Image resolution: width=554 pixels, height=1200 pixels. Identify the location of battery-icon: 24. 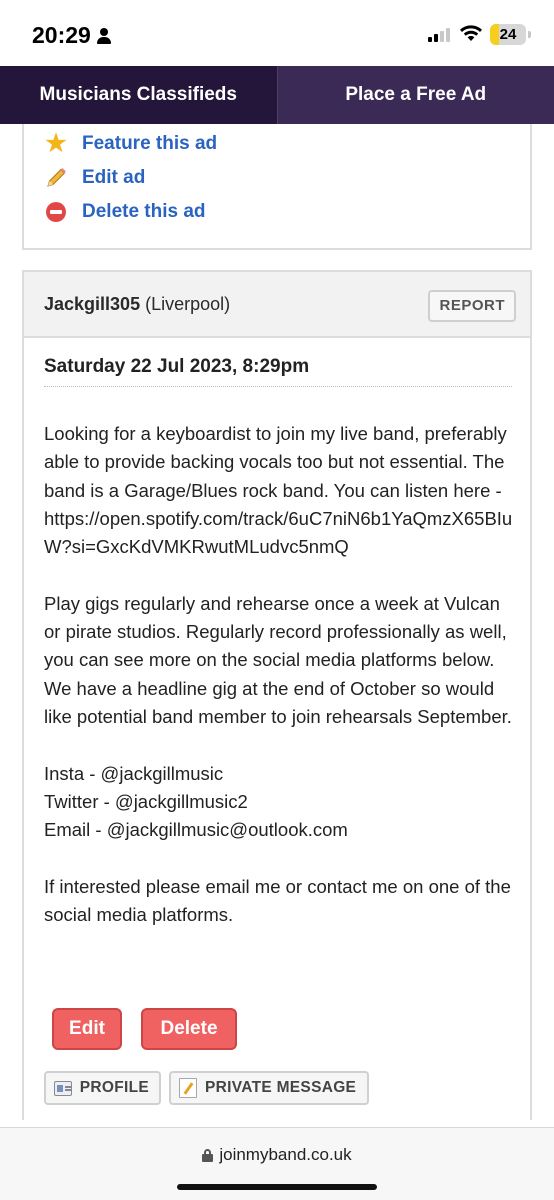
(508, 34).